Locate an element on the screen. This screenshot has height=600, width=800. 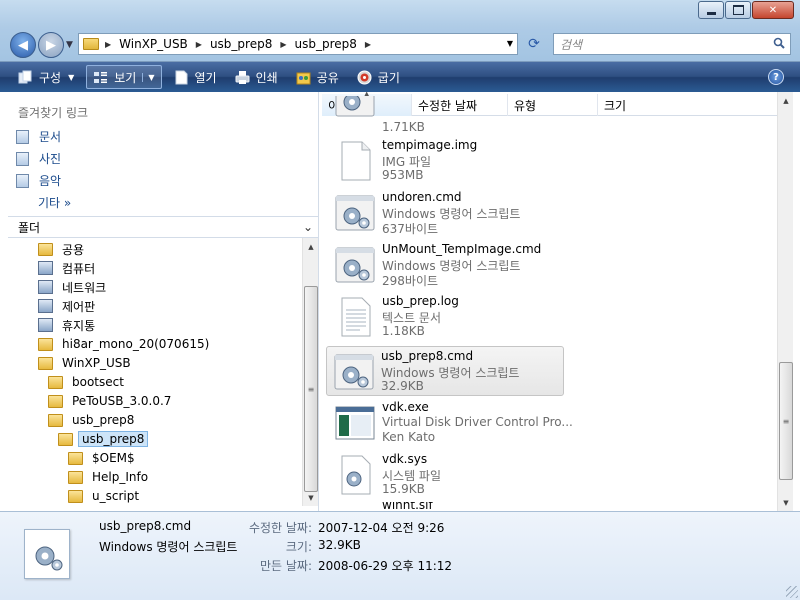
burn-label: 굽기 is located at coordinates (388, 77).